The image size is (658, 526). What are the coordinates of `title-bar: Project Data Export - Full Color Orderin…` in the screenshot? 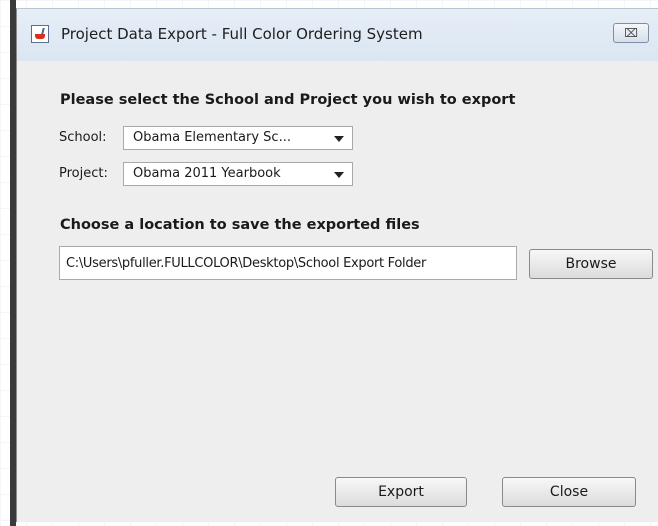 It's located at (337, 35).